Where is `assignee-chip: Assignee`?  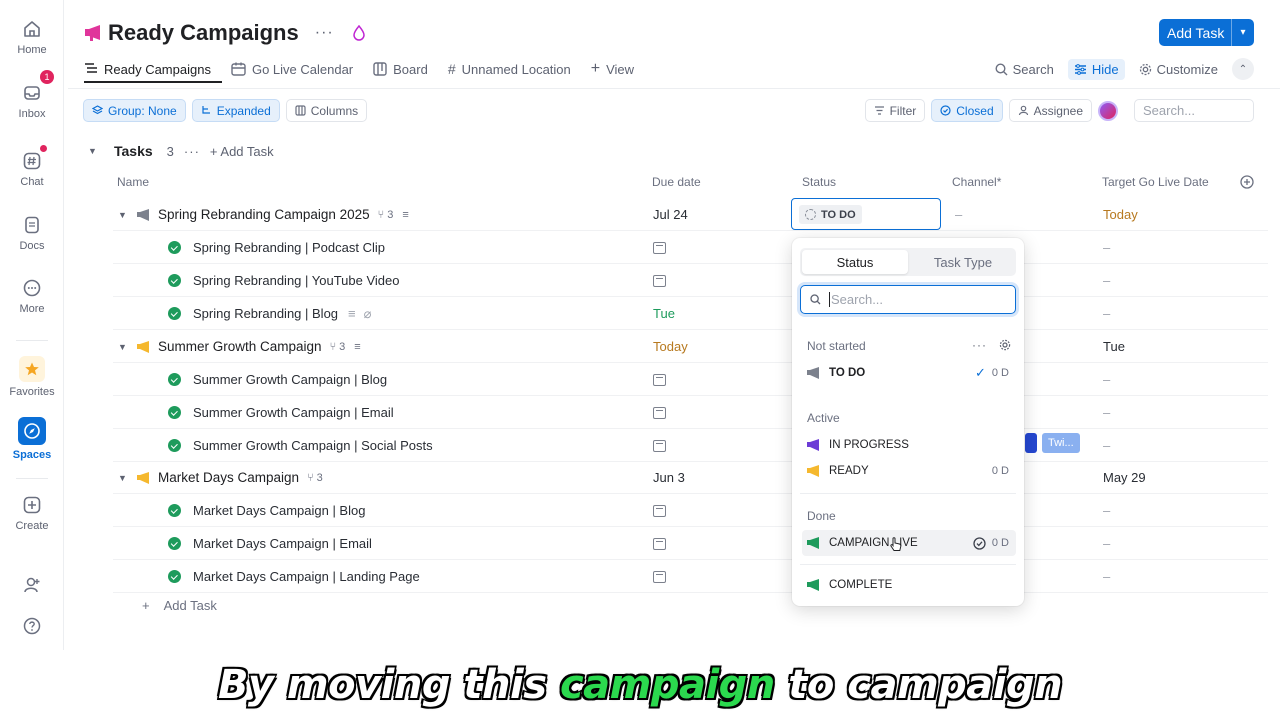 assignee-chip: Assignee is located at coordinates (1050, 110).